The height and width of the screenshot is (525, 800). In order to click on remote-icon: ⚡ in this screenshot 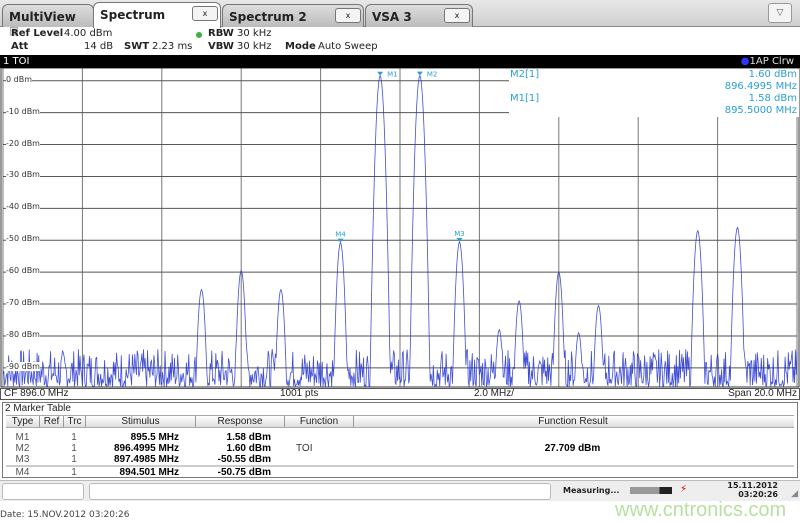, I will do `click(684, 489)`.